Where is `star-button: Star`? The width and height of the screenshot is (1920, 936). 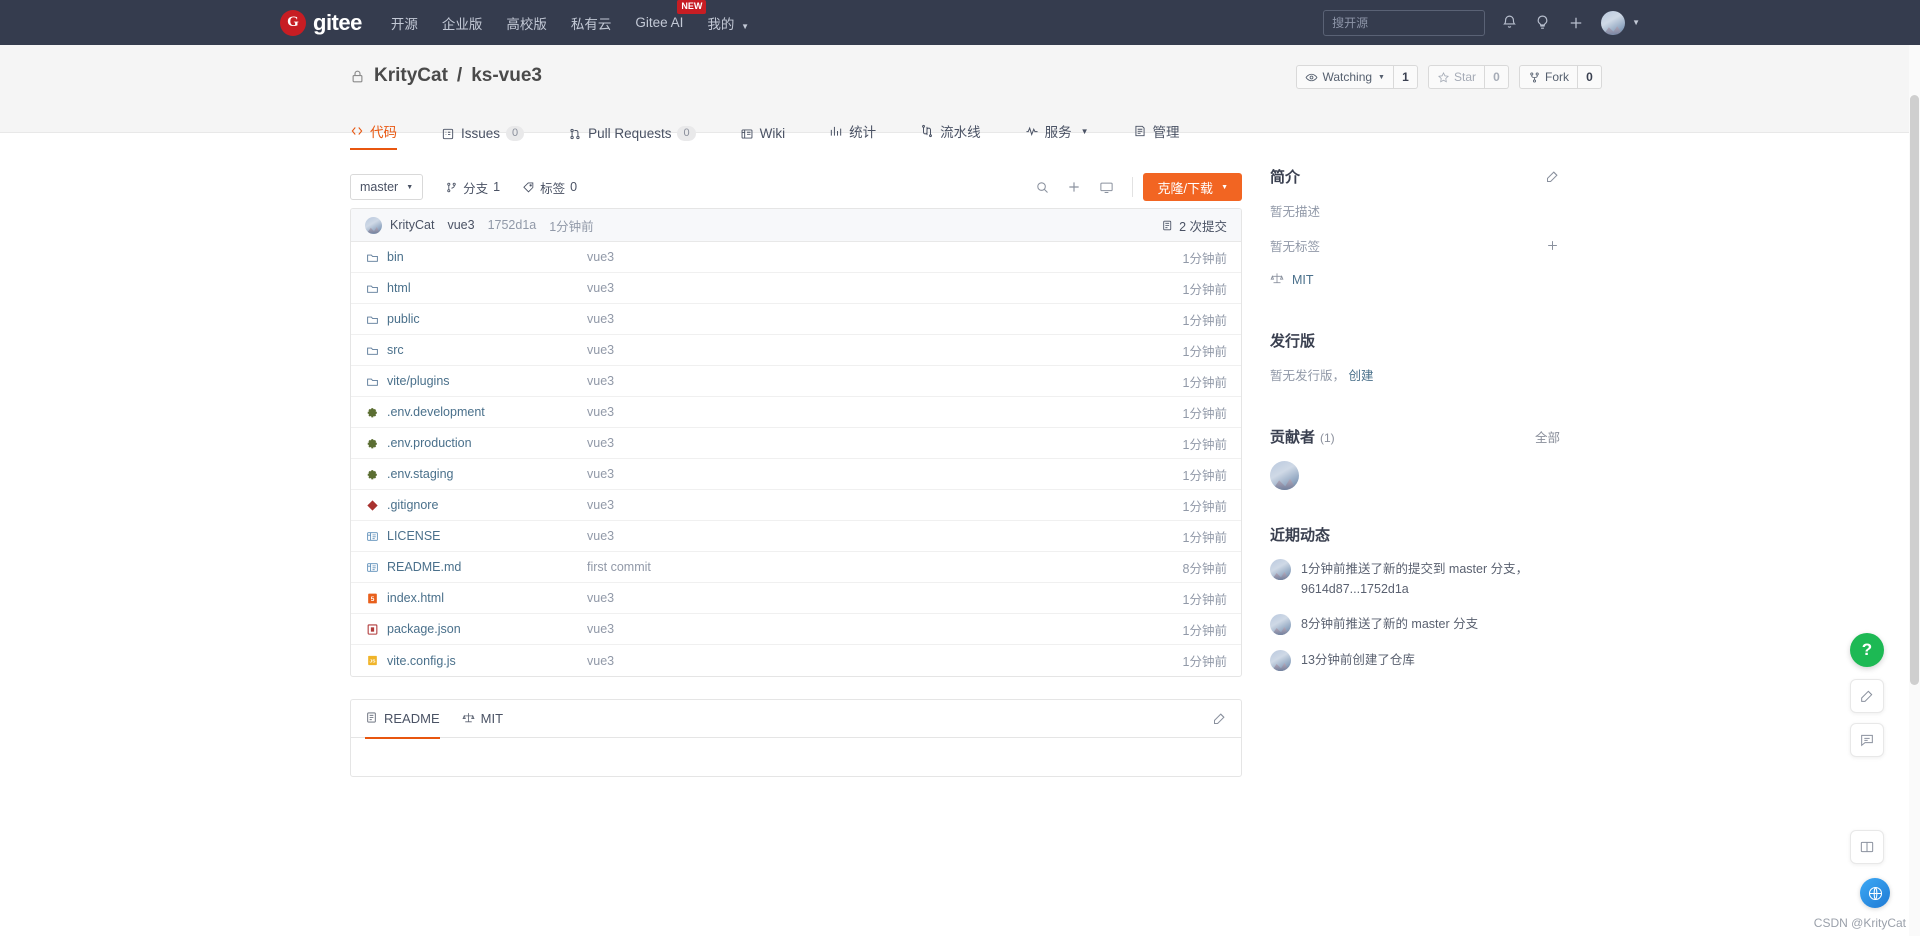
star-button: Star is located at coordinates (1456, 77).